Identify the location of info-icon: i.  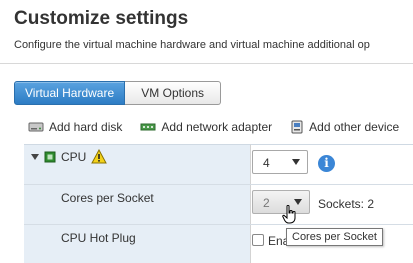
(326, 163).